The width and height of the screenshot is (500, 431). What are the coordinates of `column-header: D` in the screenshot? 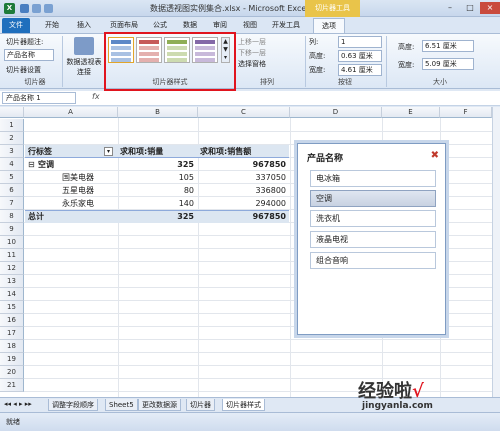 It's located at (336, 112).